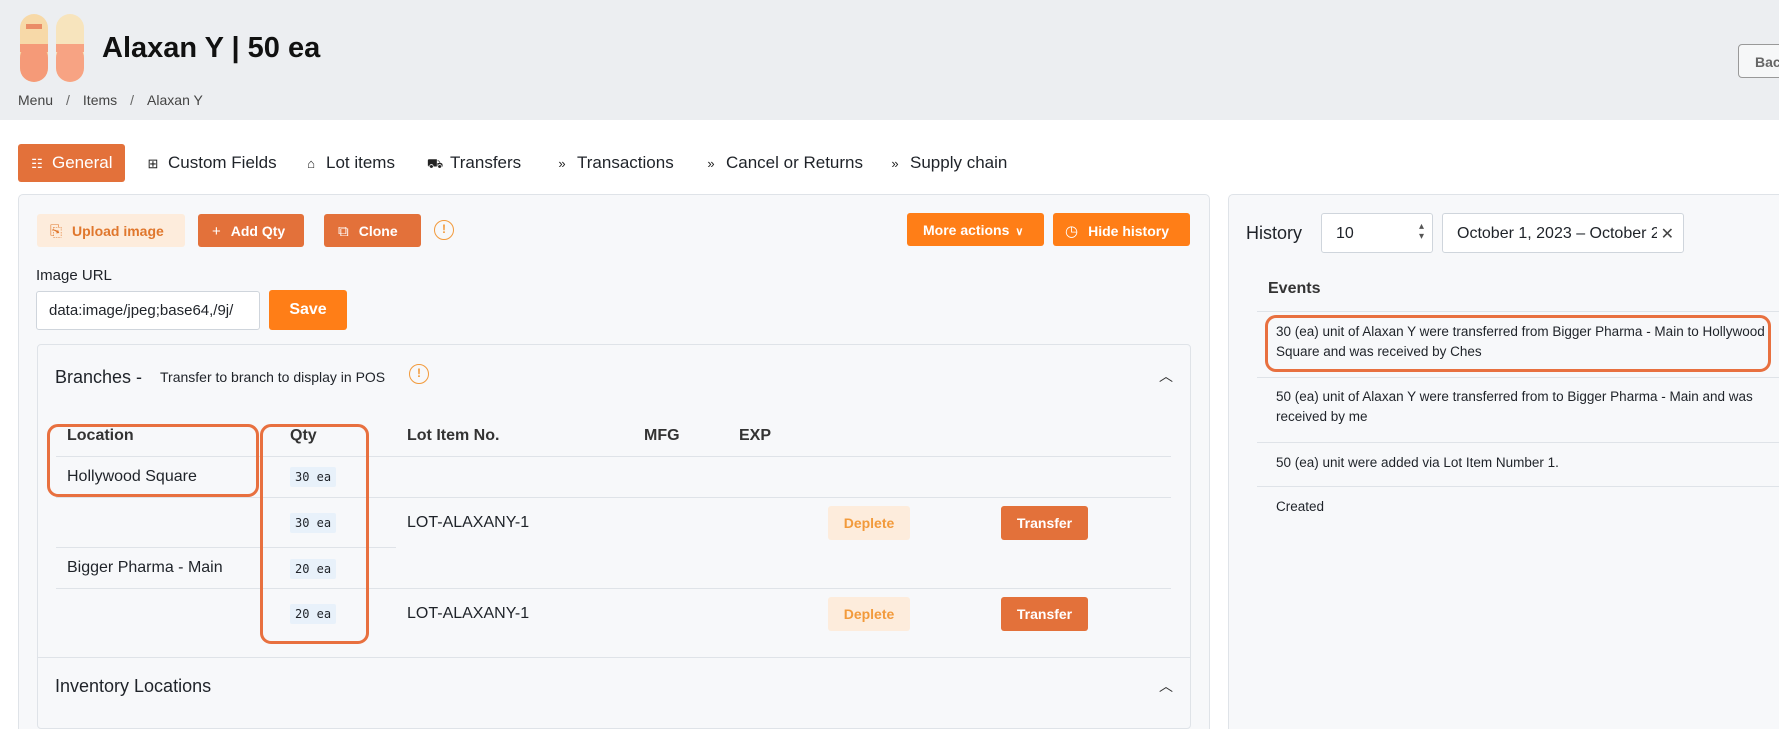 This screenshot has width=1779, height=729. What do you see at coordinates (133, 686) in the screenshot?
I see `inventory-locations-title: Inventory Locations` at bounding box center [133, 686].